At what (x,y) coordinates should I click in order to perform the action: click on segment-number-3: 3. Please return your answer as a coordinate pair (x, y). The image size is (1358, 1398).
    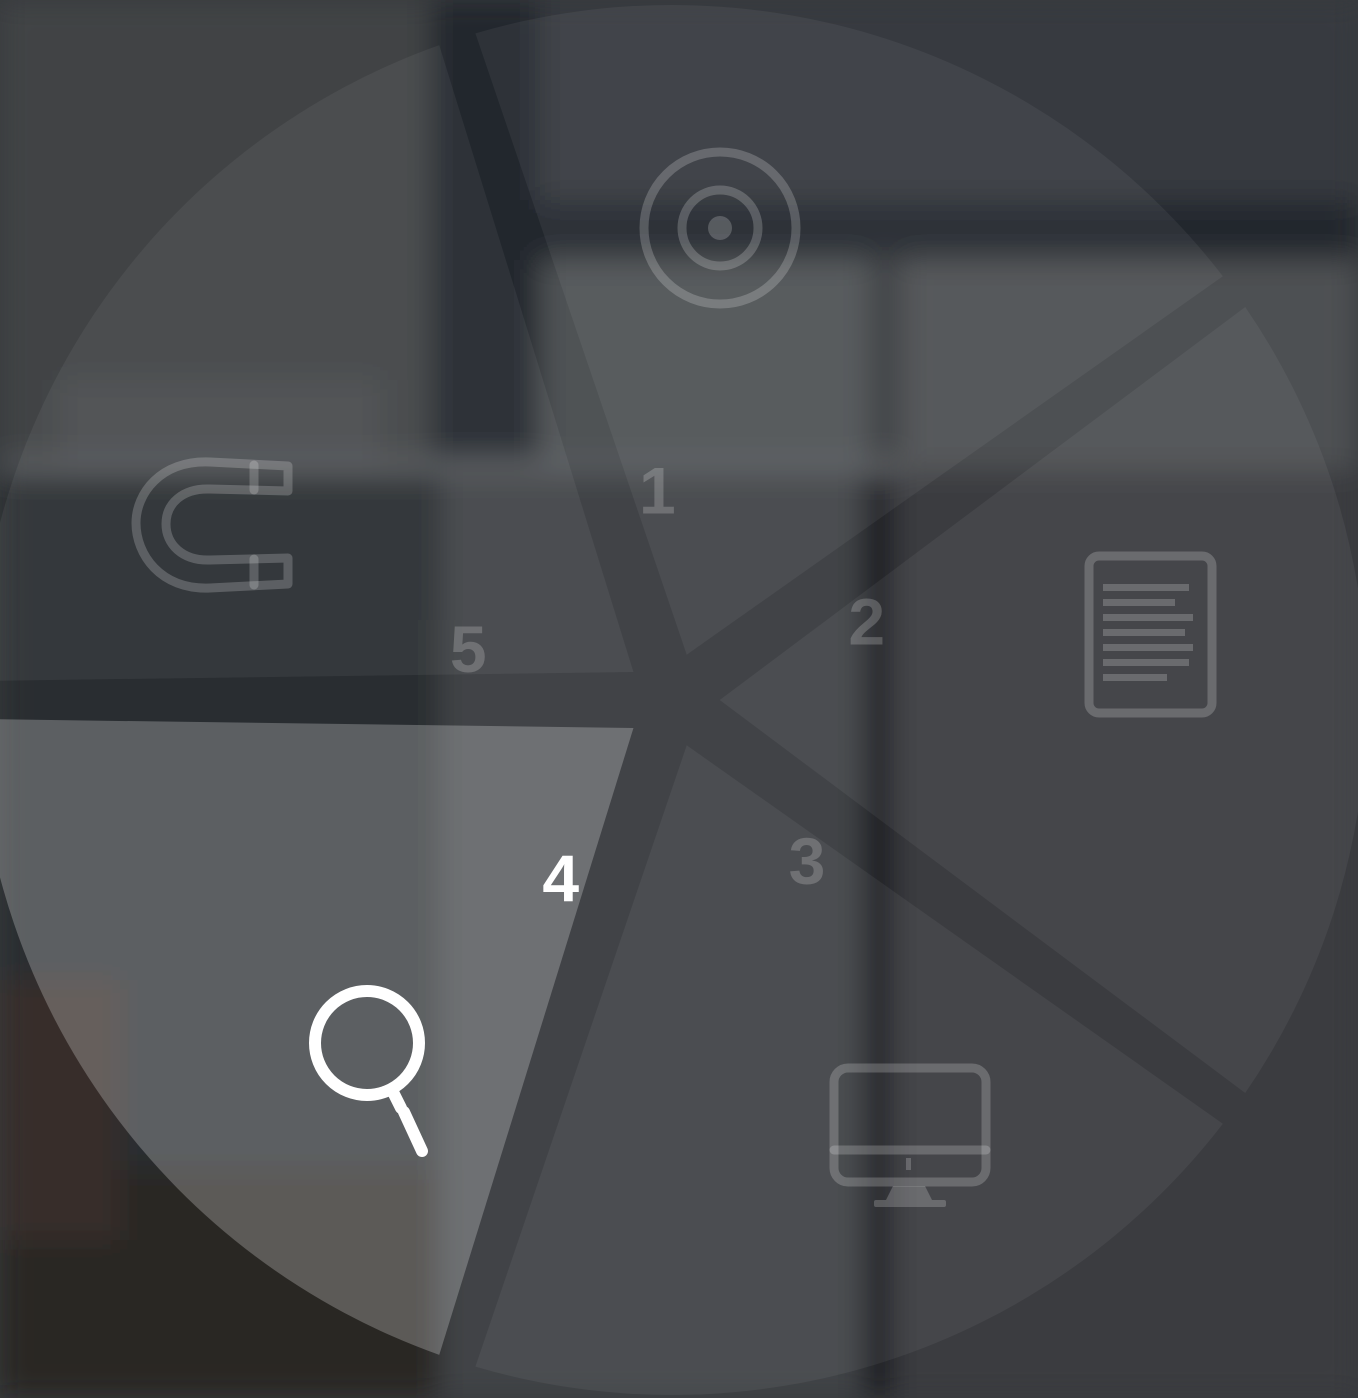
    Looking at the image, I should click on (807, 861).